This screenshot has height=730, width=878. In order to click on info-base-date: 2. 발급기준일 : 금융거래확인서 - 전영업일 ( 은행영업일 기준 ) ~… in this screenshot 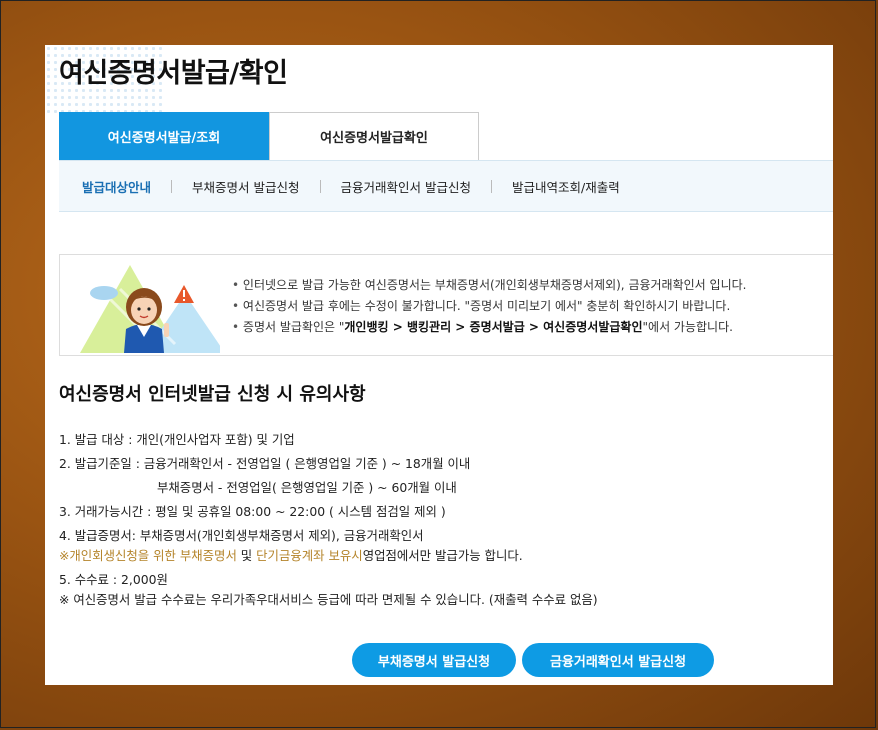, I will do `click(265, 463)`.